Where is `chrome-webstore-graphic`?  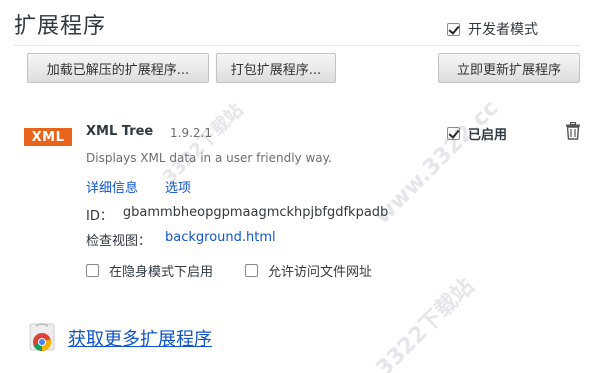
chrome-webstore-graphic is located at coordinates (42, 337).